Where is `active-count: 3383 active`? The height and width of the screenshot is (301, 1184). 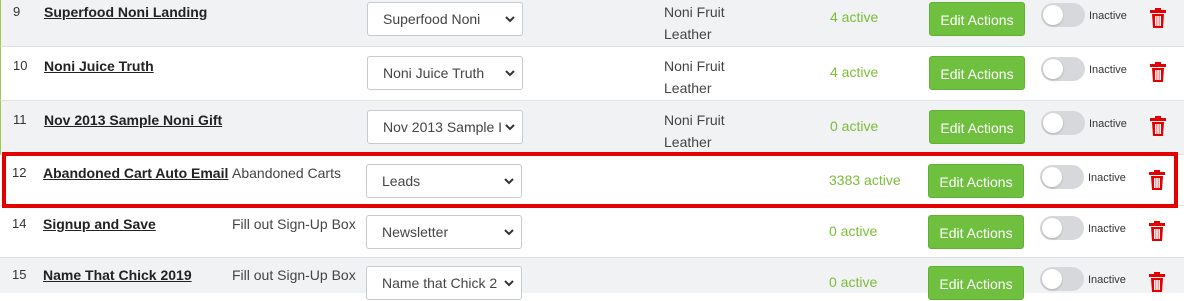 active-count: 3383 active is located at coordinates (865, 180).